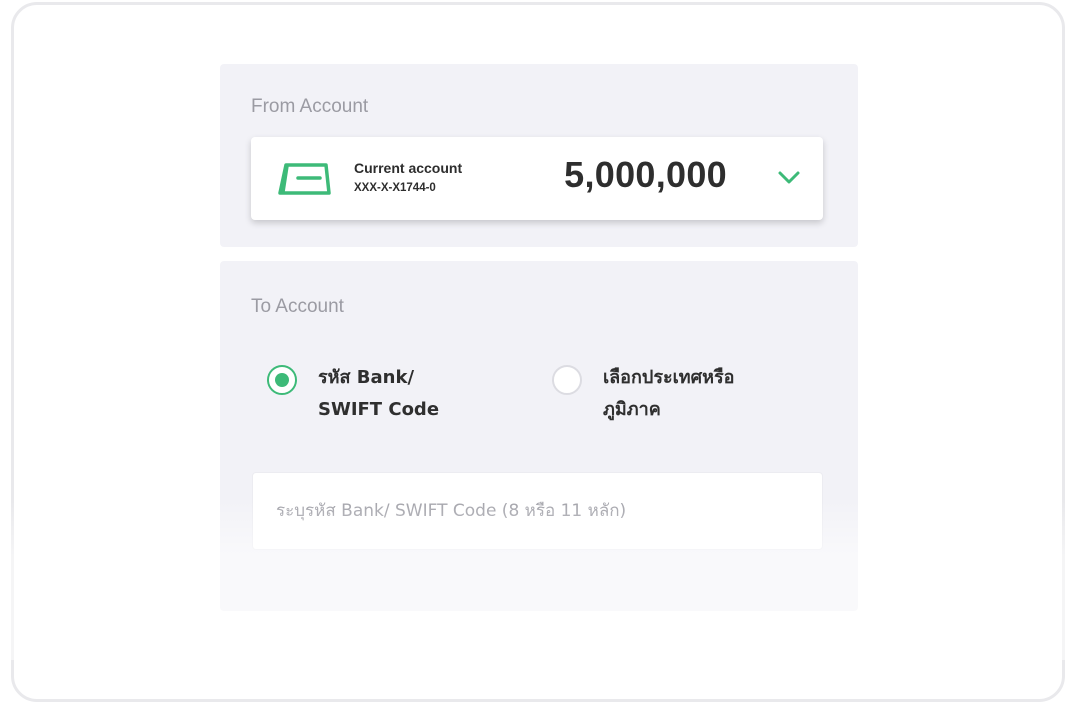 The width and height of the screenshot is (1080, 702). I want to click on radio-bank-swift-line1: รหัส Bank/, so click(366, 377).